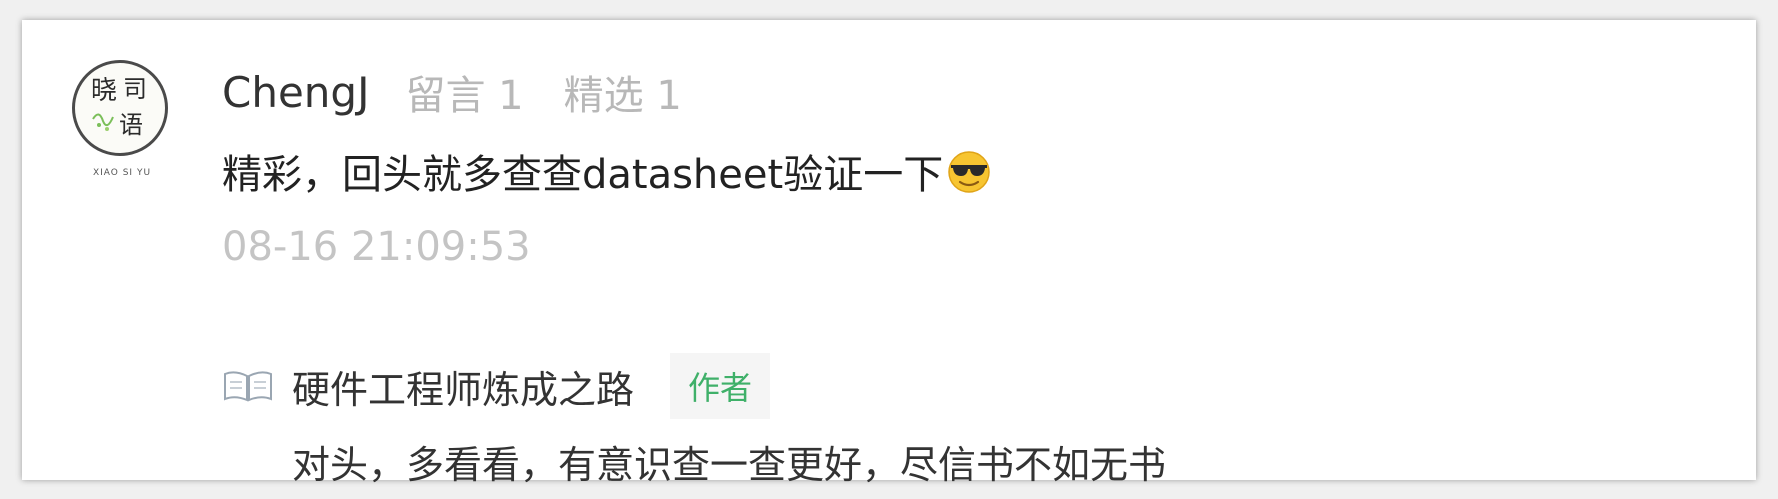  I want to click on avatar-char-3: 语, so click(131, 125).